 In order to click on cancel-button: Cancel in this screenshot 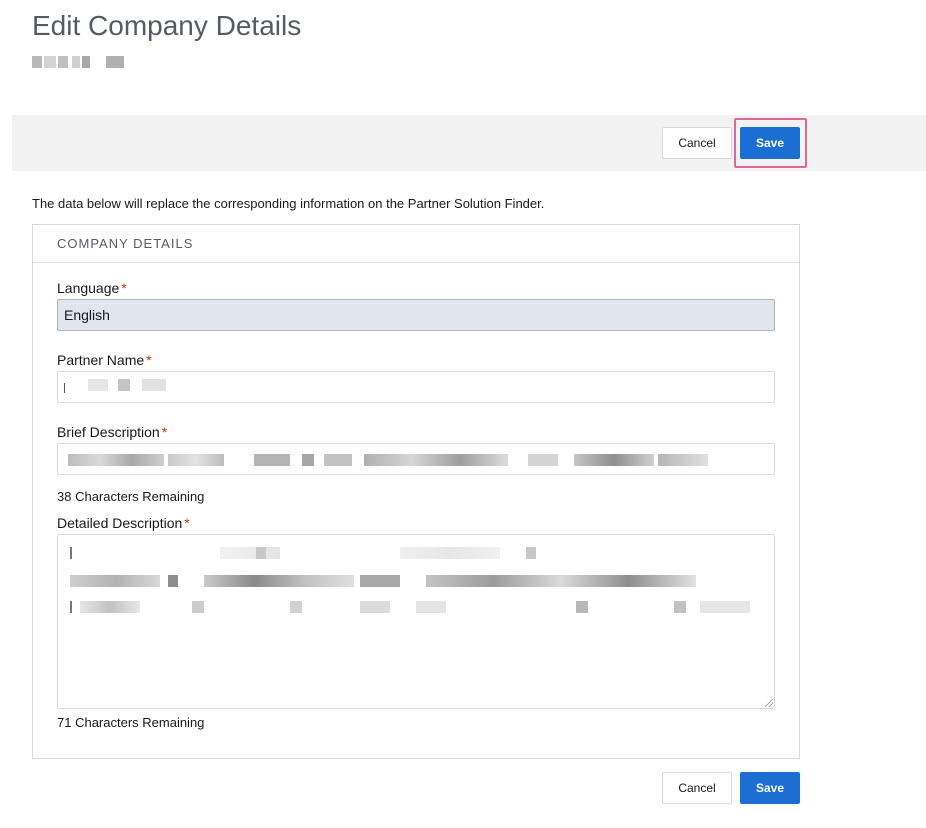, I will do `click(697, 143)`.